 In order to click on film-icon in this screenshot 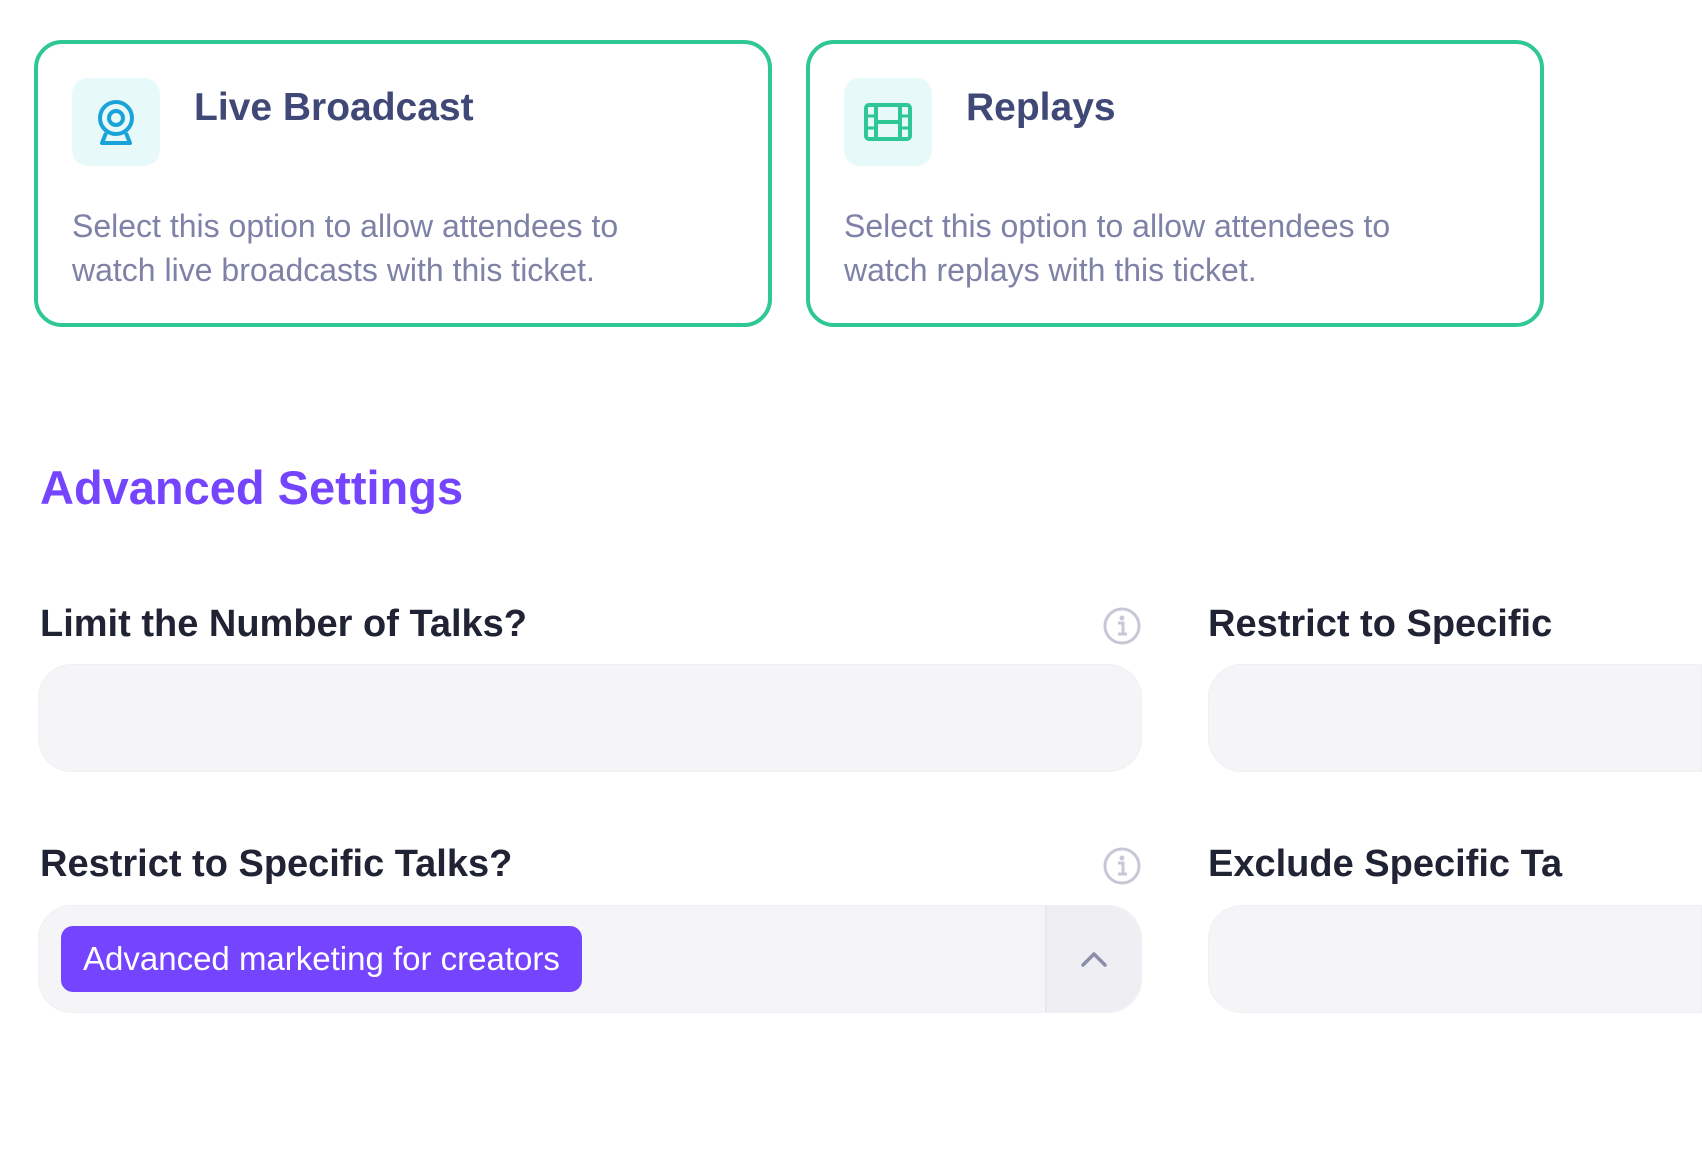, I will do `click(888, 122)`.